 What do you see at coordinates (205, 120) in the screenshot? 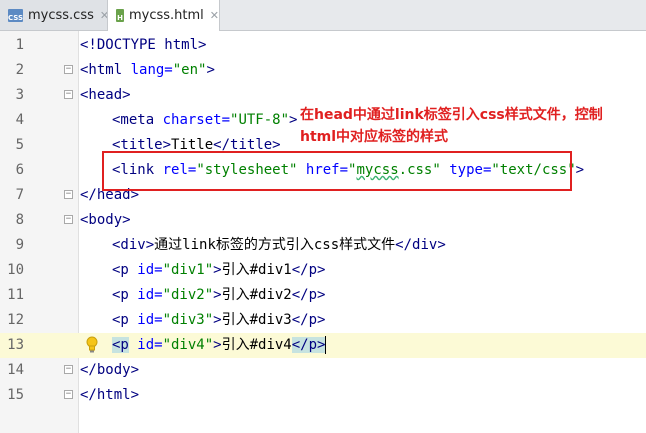
I see `code-text: <meta charset="UTF-8">` at bounding box center [205, 120].